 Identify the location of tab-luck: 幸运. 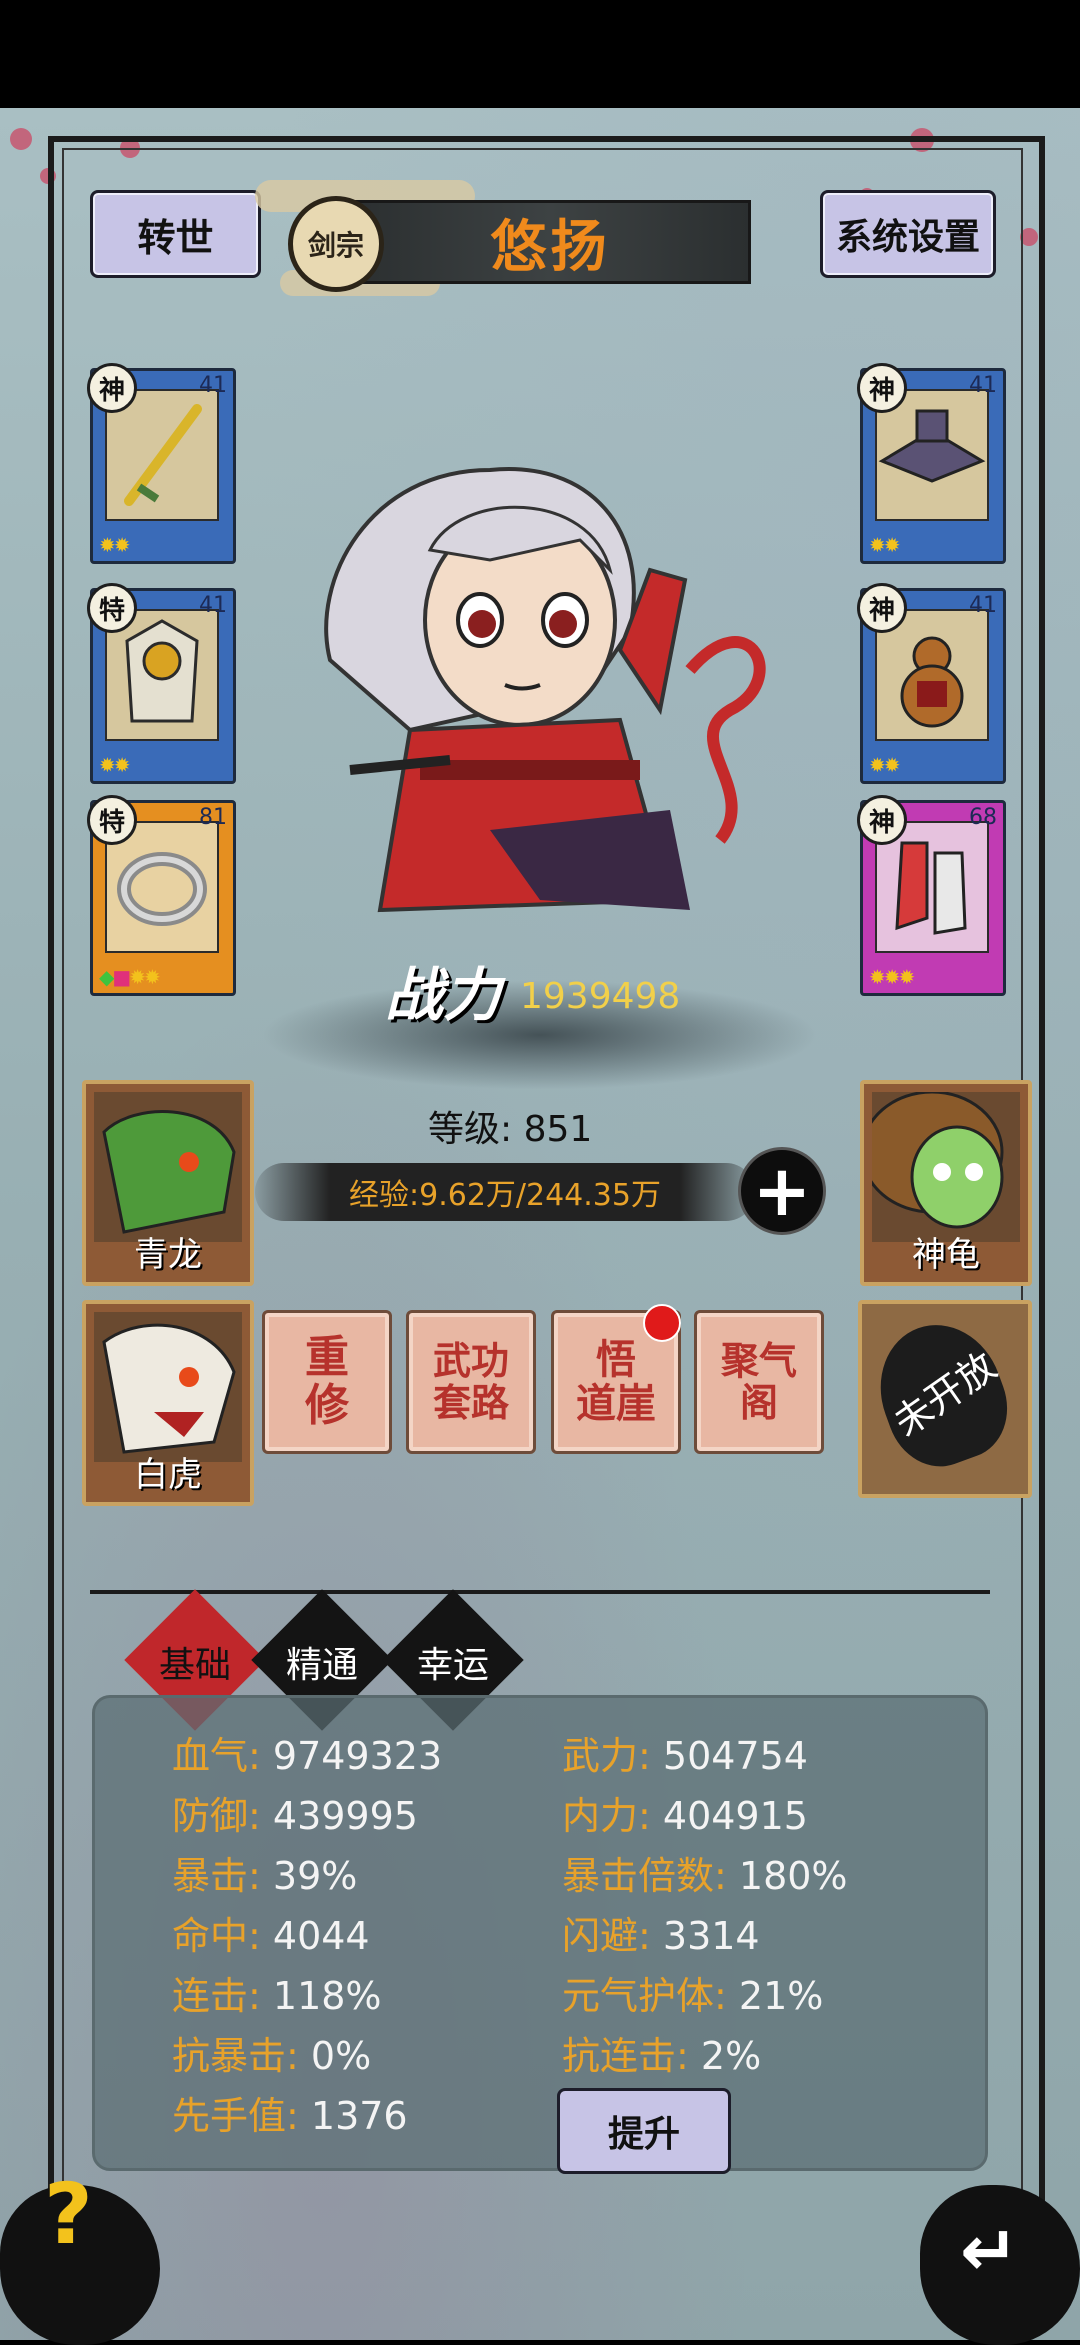
(453, 1662).